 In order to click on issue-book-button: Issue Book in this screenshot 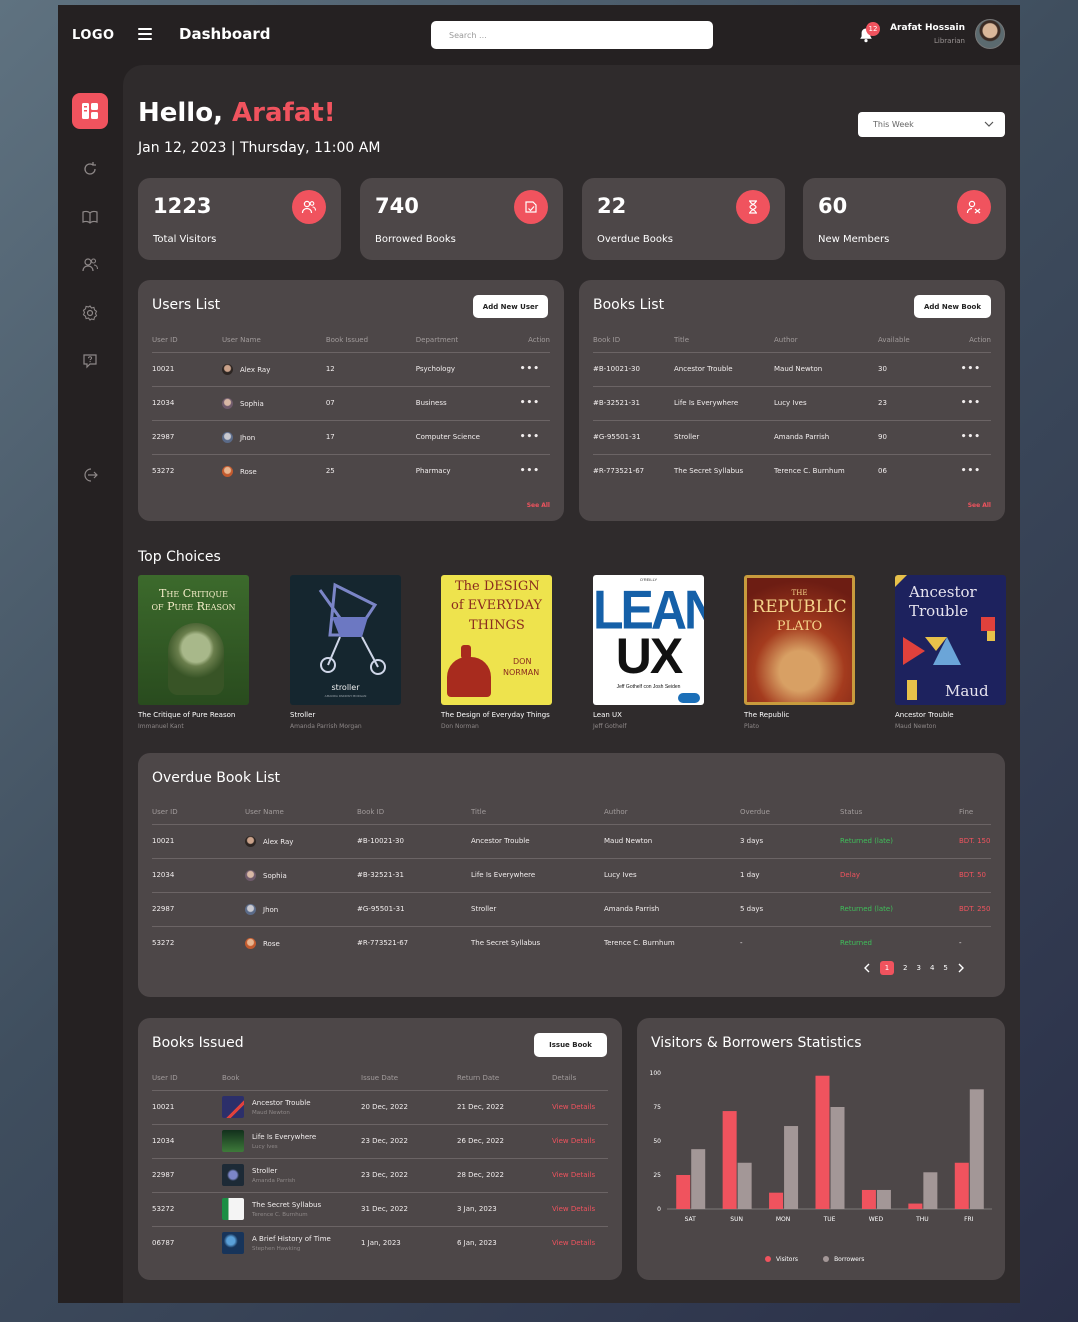, I will do `click(570, 1045)`.